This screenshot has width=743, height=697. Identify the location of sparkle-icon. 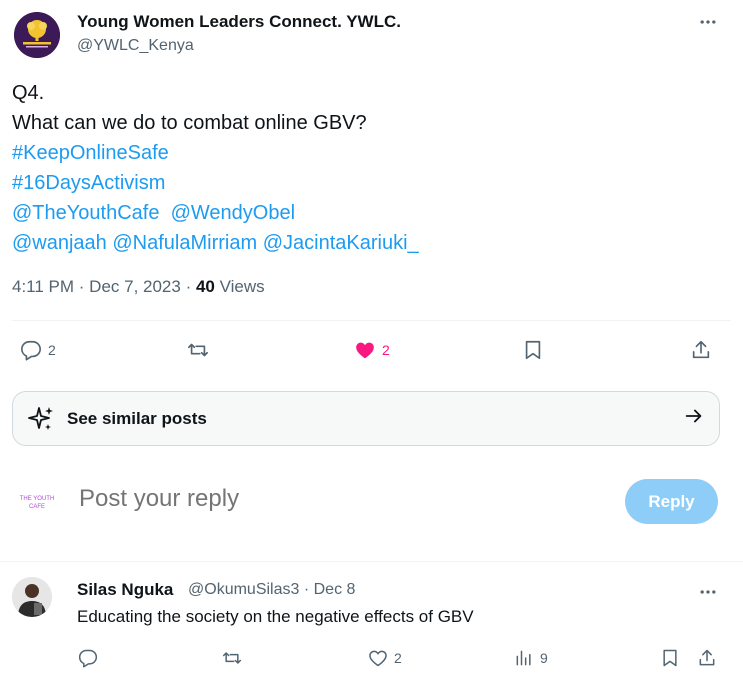
(40, 418).